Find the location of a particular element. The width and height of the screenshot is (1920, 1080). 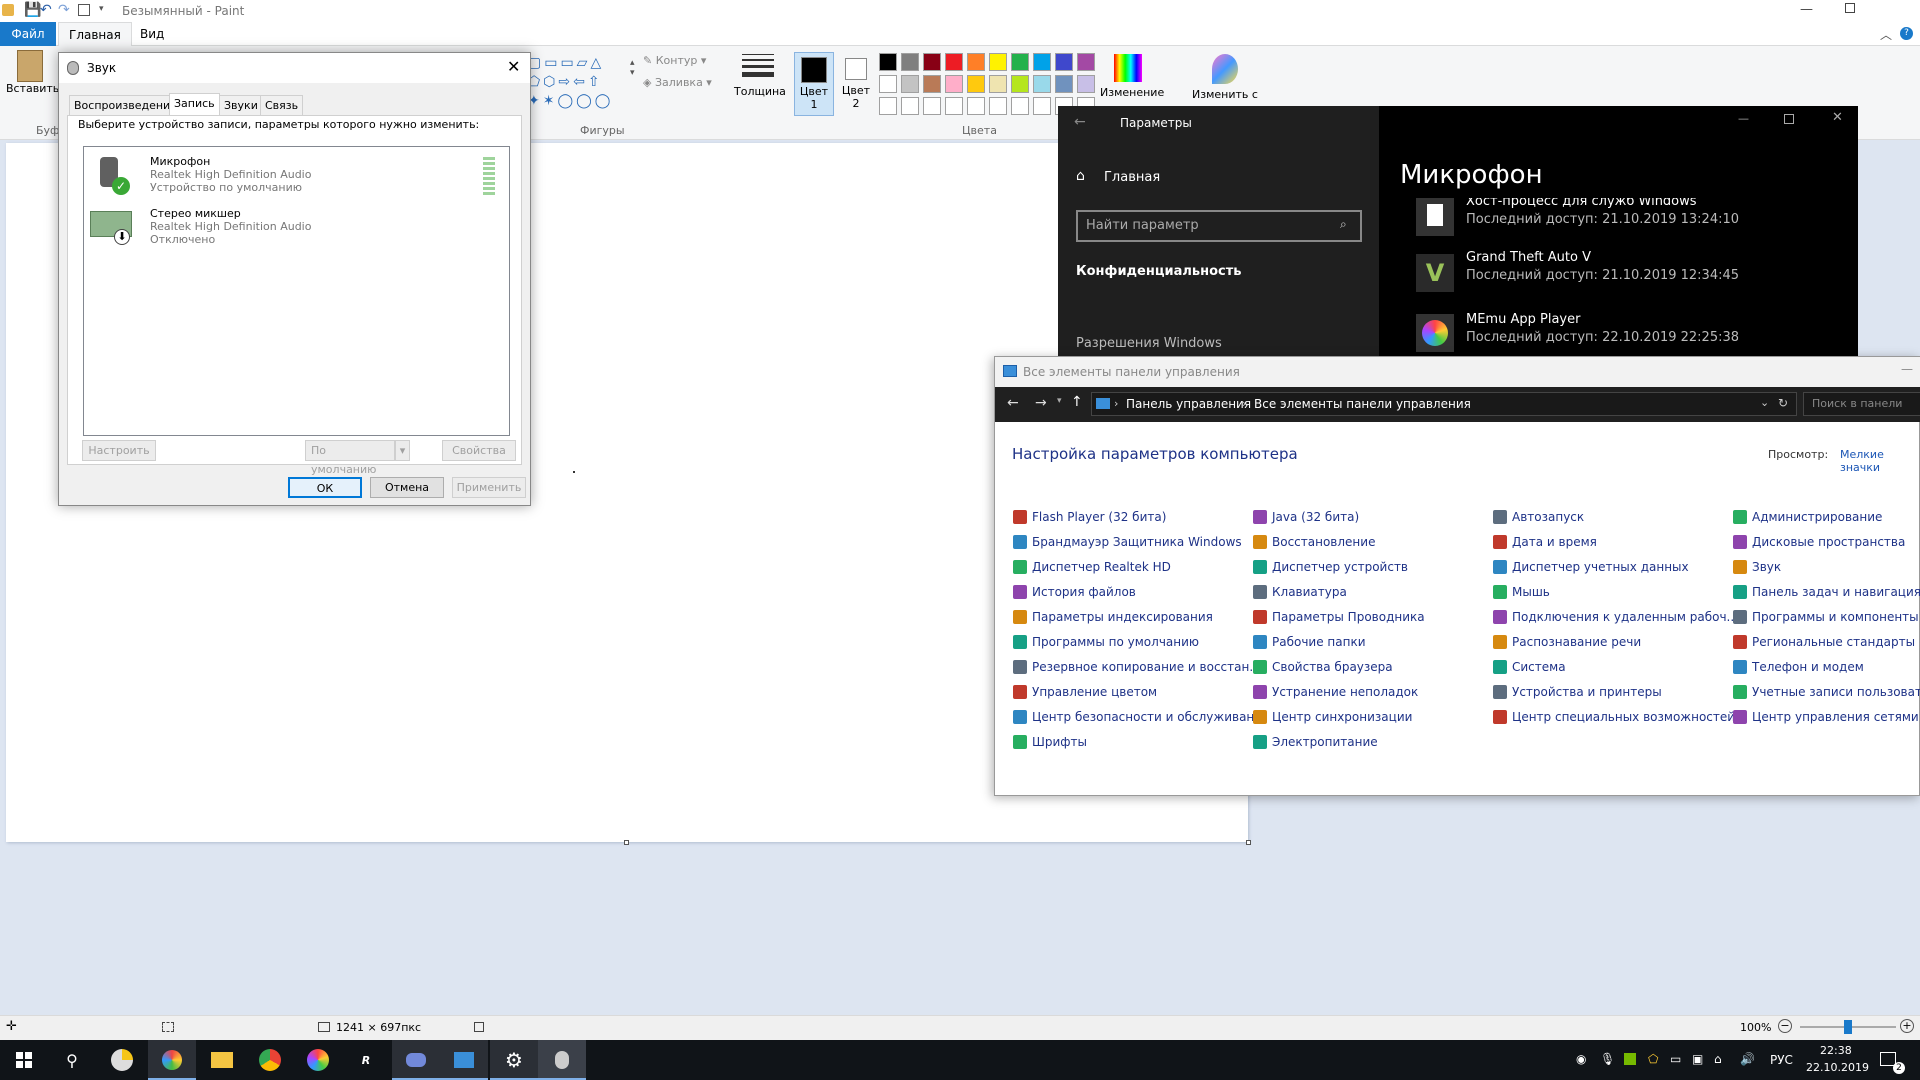

volume-tray-icon: 🔊 is located at coordinates (1747, 1059).